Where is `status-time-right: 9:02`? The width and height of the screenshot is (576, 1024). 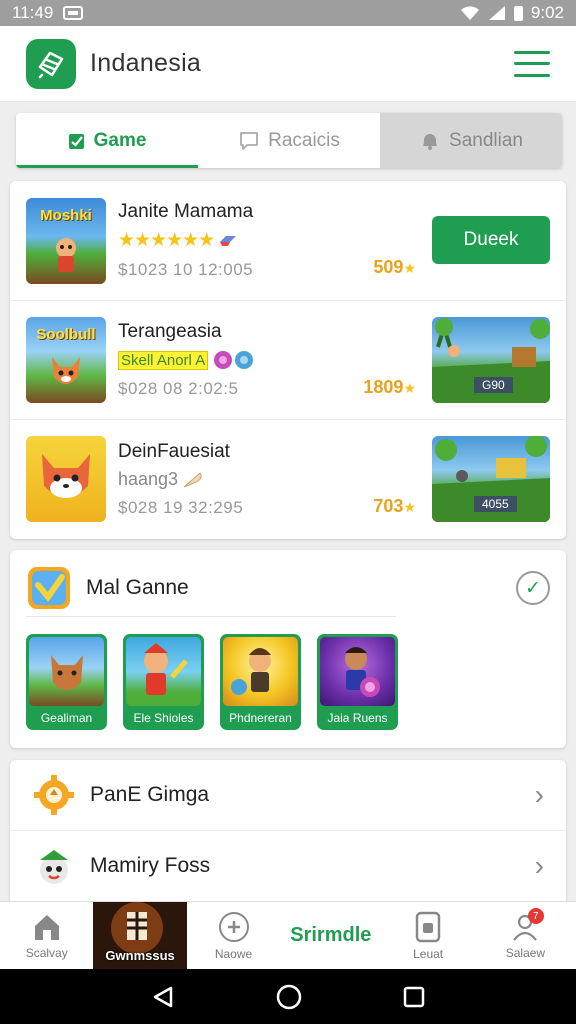
status-time-right: 9:02 is located at coordinates (547, 12).